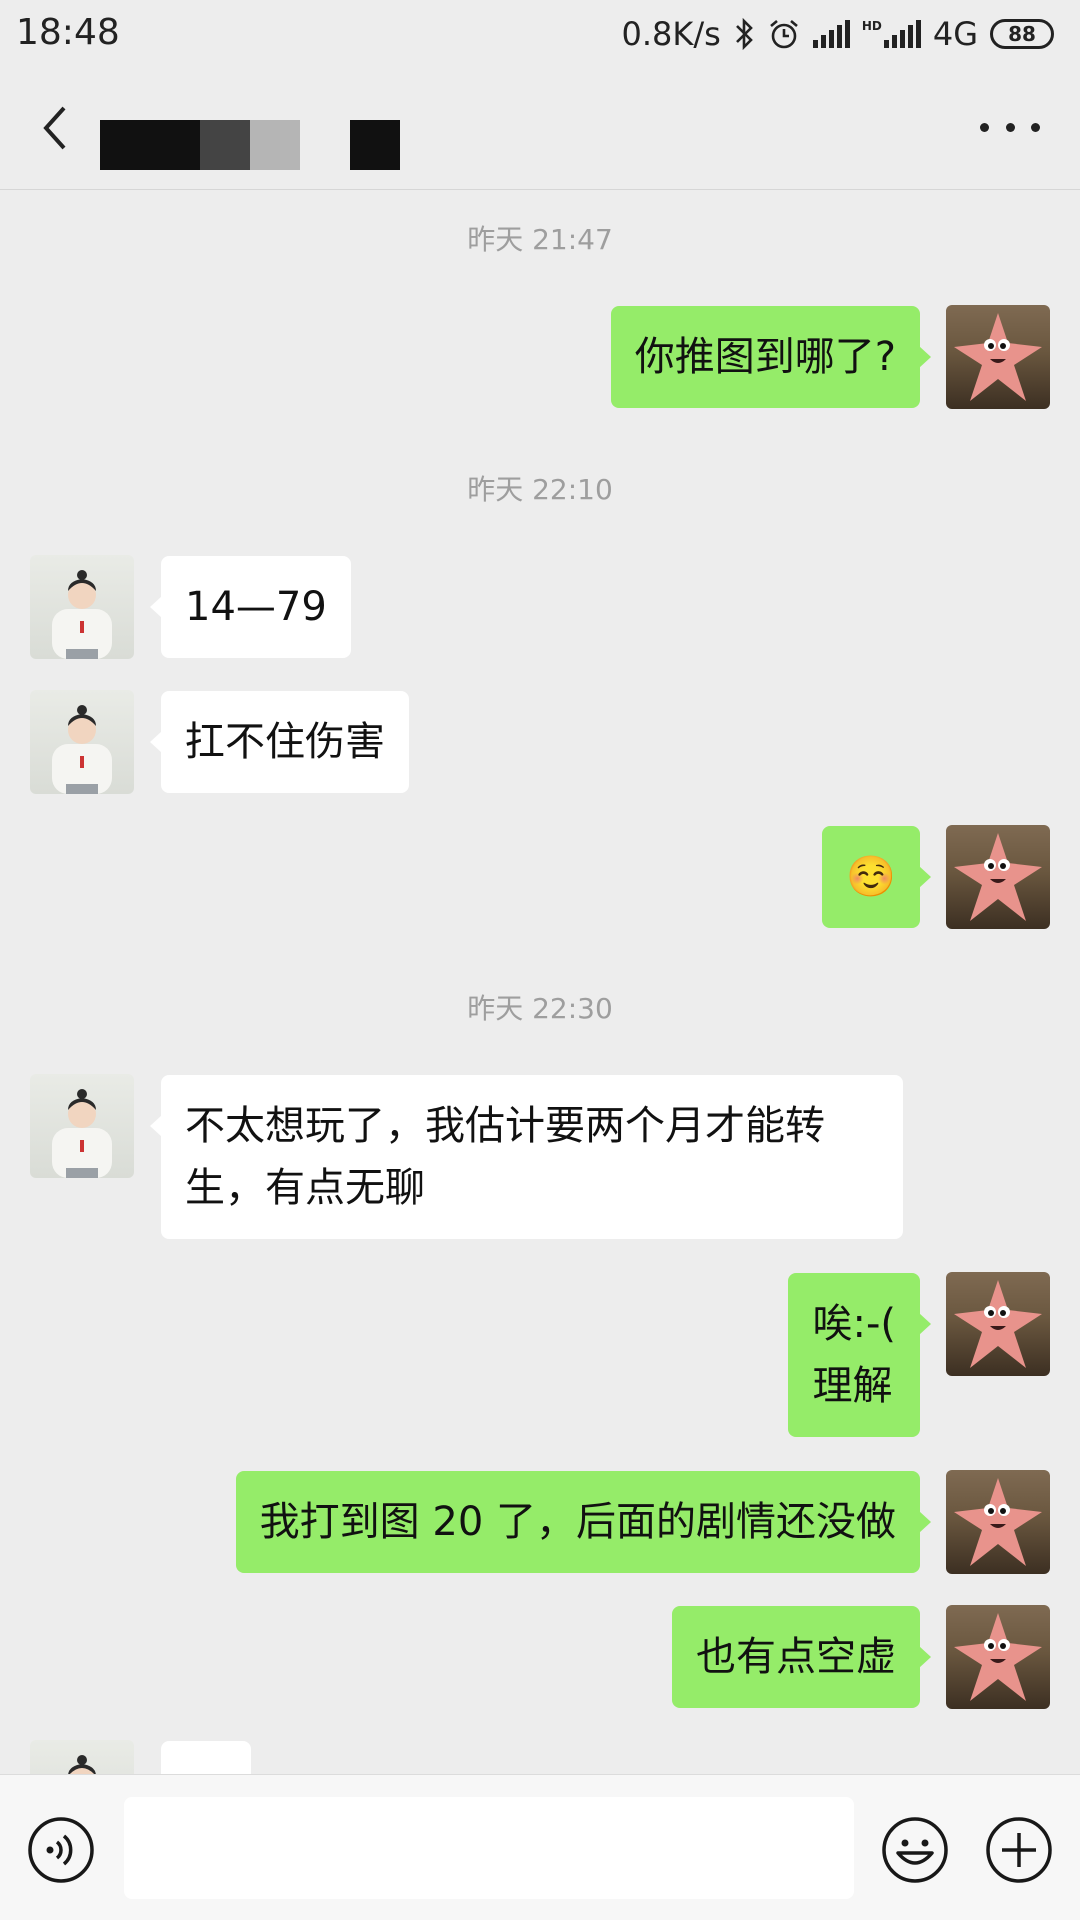  I want to click on more-button, so click(1010, 127).